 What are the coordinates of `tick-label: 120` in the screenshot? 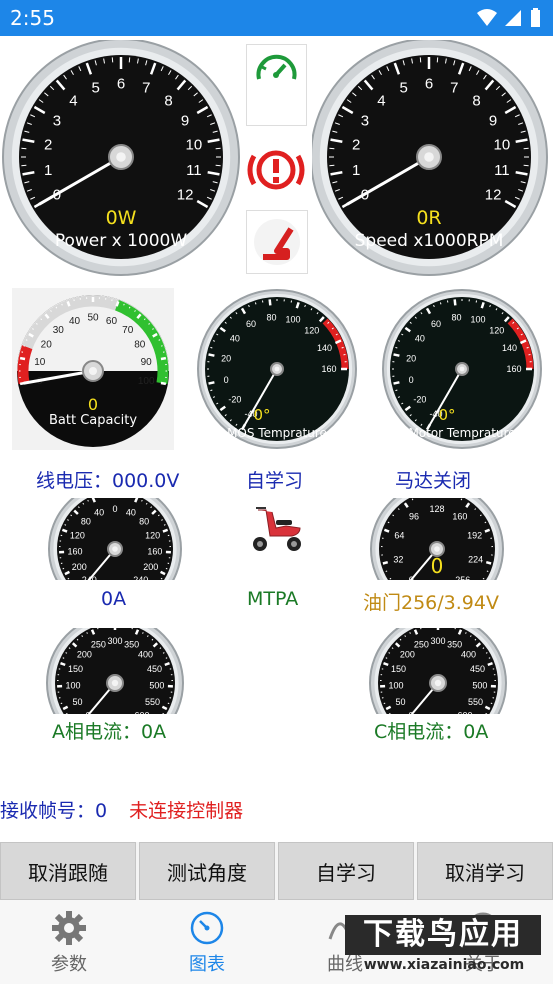 It's located at (496, 331).